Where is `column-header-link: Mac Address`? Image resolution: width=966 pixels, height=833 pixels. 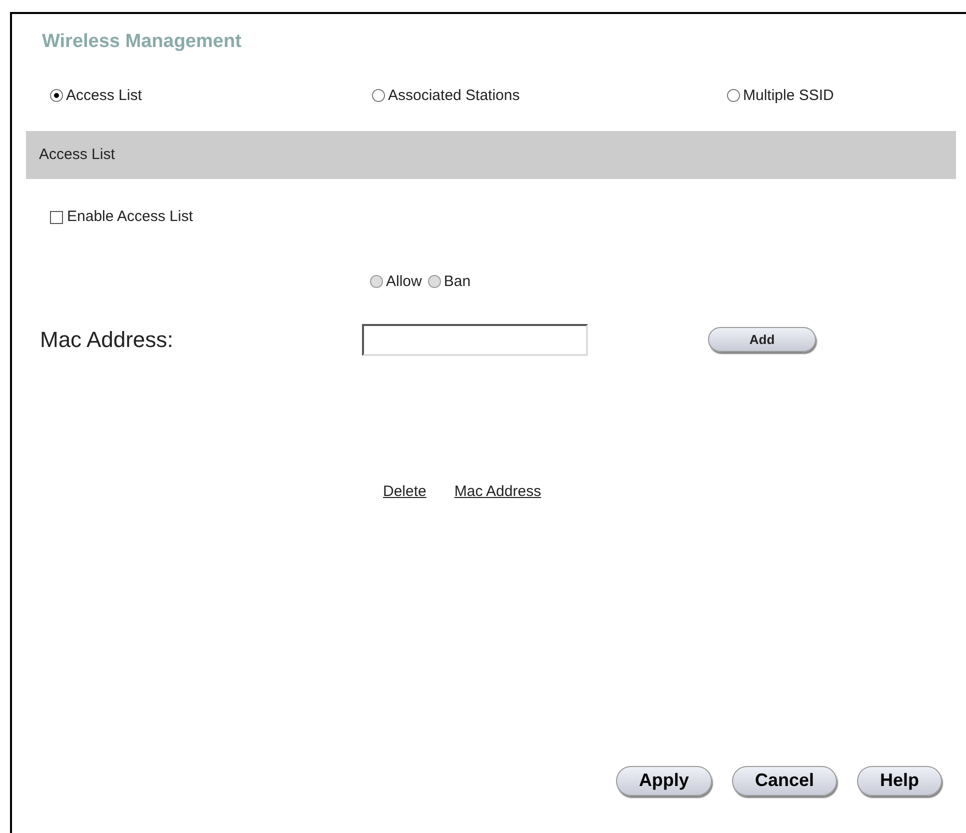
column-header-link: Mac Address is located at coordinates (498, 492).